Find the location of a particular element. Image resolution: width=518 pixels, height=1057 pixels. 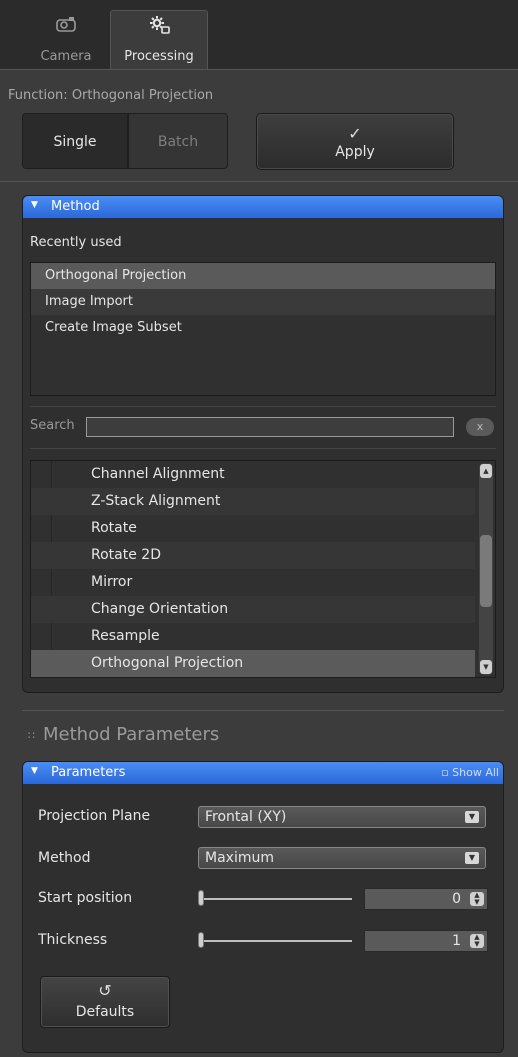

method-parameters-title: ∷ Method Parameters is located at coordinates (123, 734).